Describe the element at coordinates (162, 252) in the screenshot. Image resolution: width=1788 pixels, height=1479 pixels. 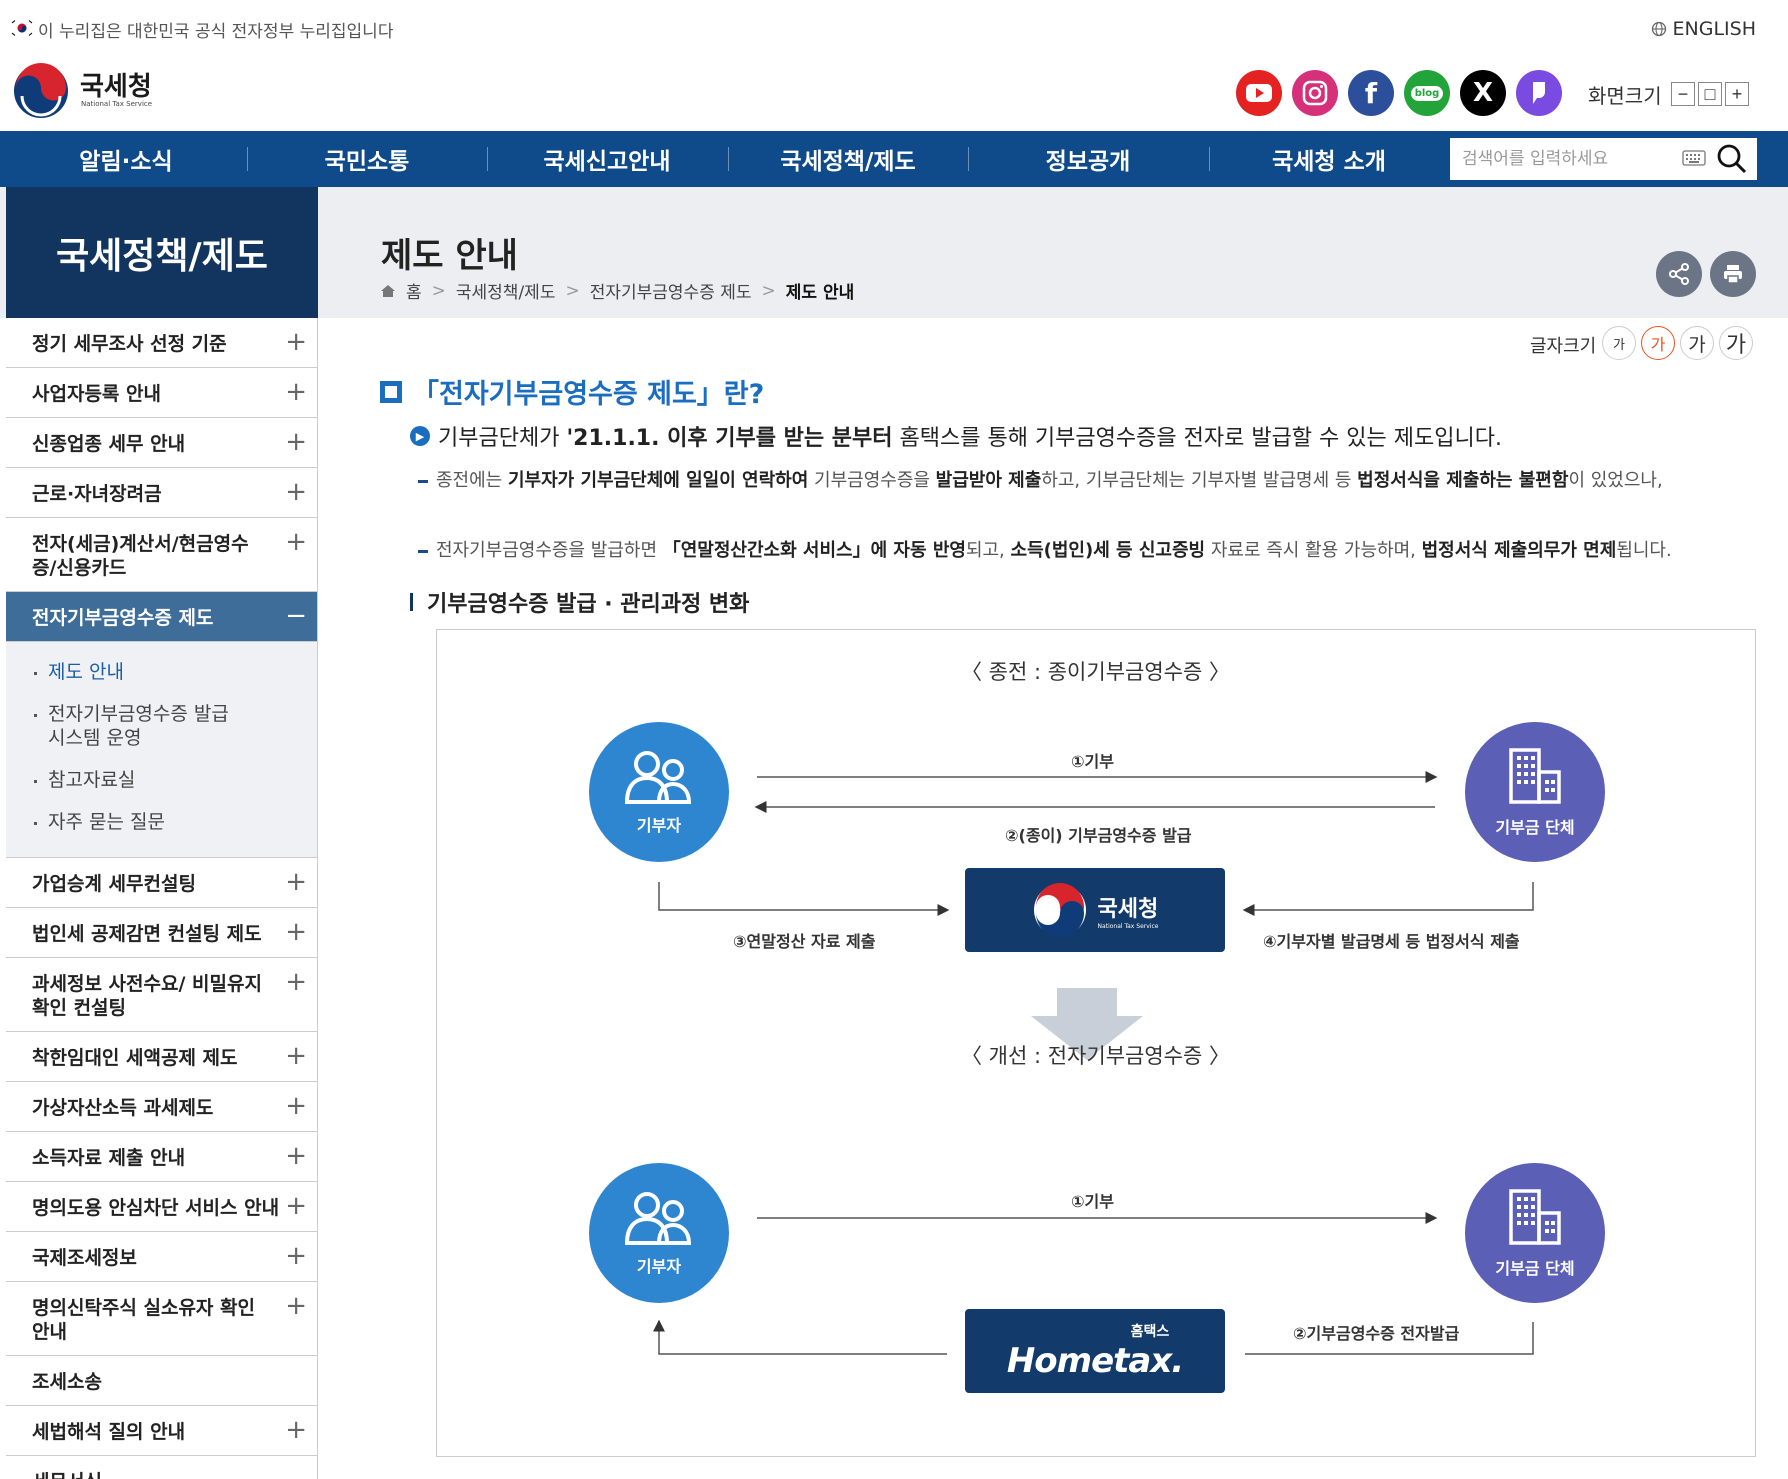
I see `lnb-title: 국세정책/제도` at that location.